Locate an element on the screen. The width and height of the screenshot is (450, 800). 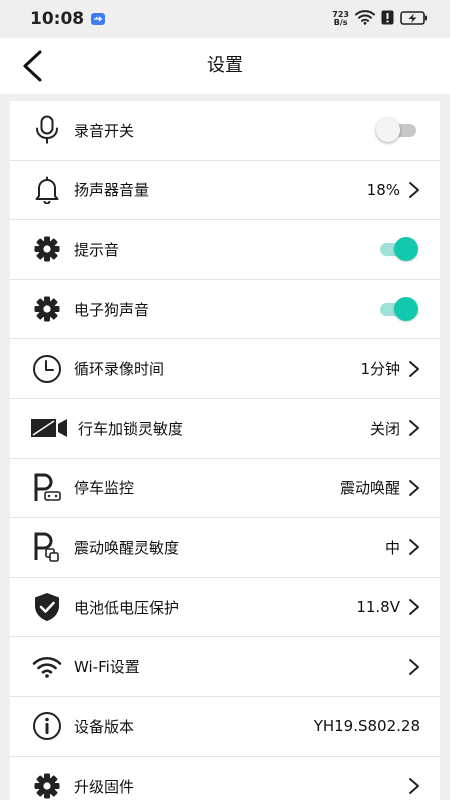
network-speed: 723 B/s is located at coordinates (340, 19).